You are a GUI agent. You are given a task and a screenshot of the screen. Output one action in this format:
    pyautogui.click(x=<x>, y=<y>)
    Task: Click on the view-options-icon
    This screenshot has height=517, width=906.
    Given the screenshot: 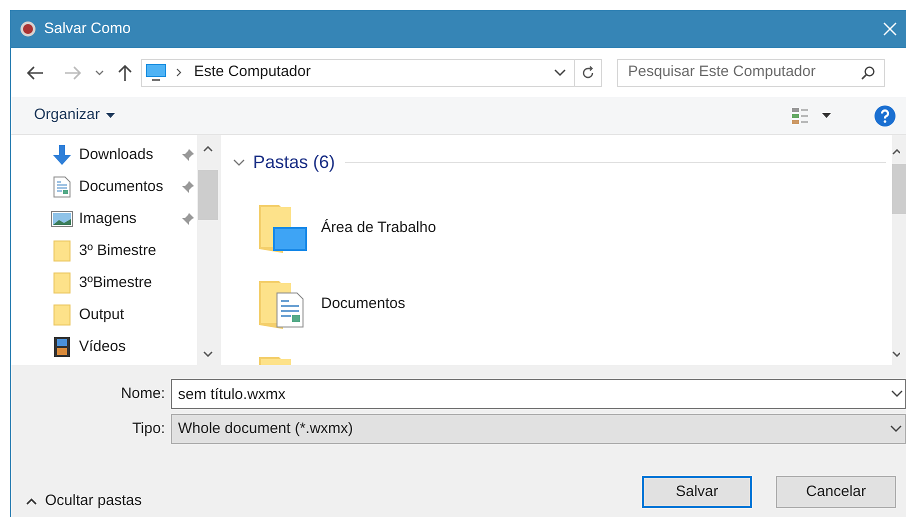 What is the action you would take?
    pyautogui.click(x=800, y=115)
    